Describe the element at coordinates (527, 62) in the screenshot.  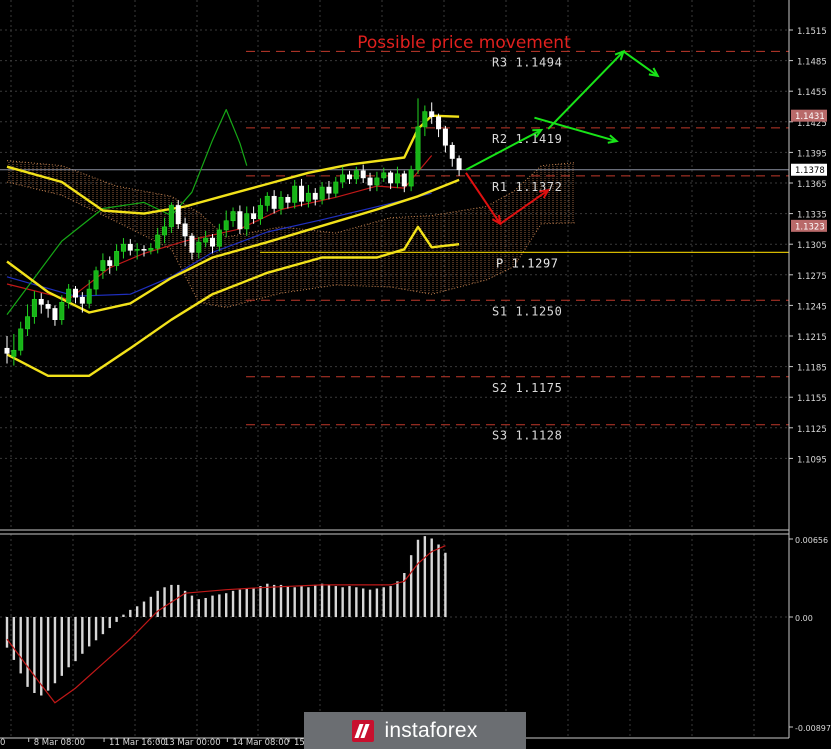
I see `pivot-label-r3: R3 1.1494` at that location.